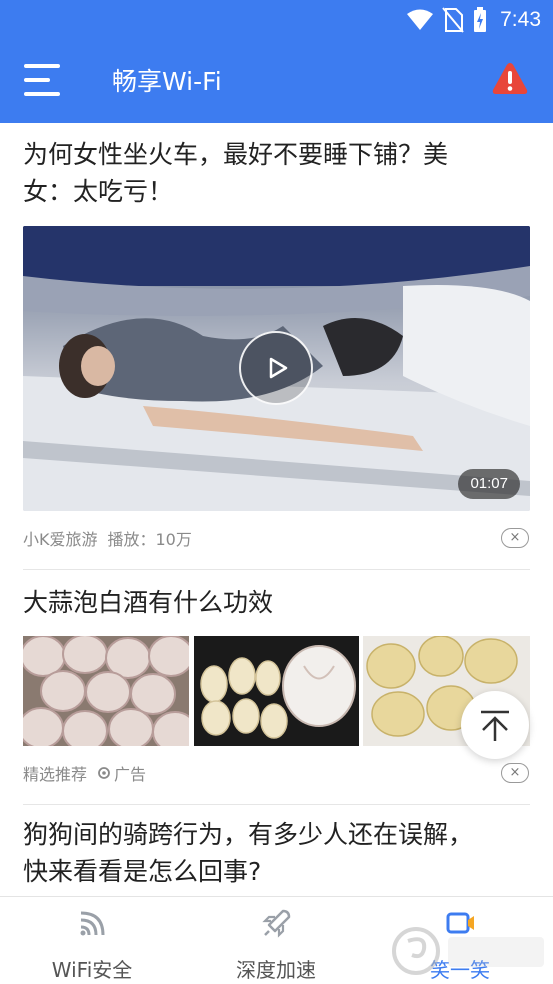 The image size is (553, 984). I want to click on rocket-boost-icon, so click(276, 923).